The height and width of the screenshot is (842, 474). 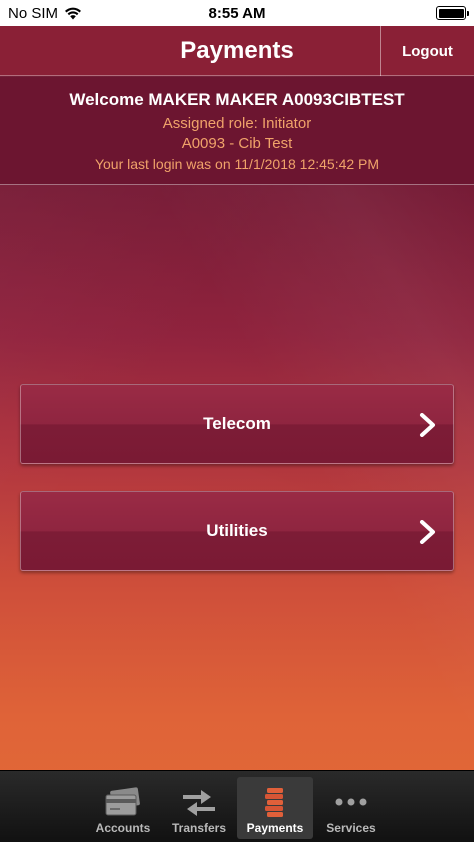 What do you see at coordinates (275, 828) in the screenshot?
I see `tab-label: Payments` at bounding box center [275, 828].